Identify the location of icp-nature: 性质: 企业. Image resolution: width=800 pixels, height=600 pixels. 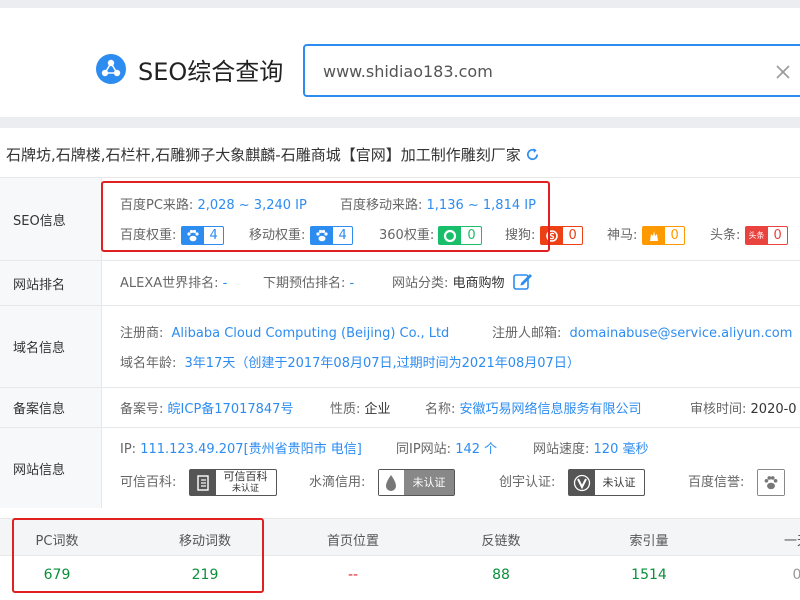
(360, 407).